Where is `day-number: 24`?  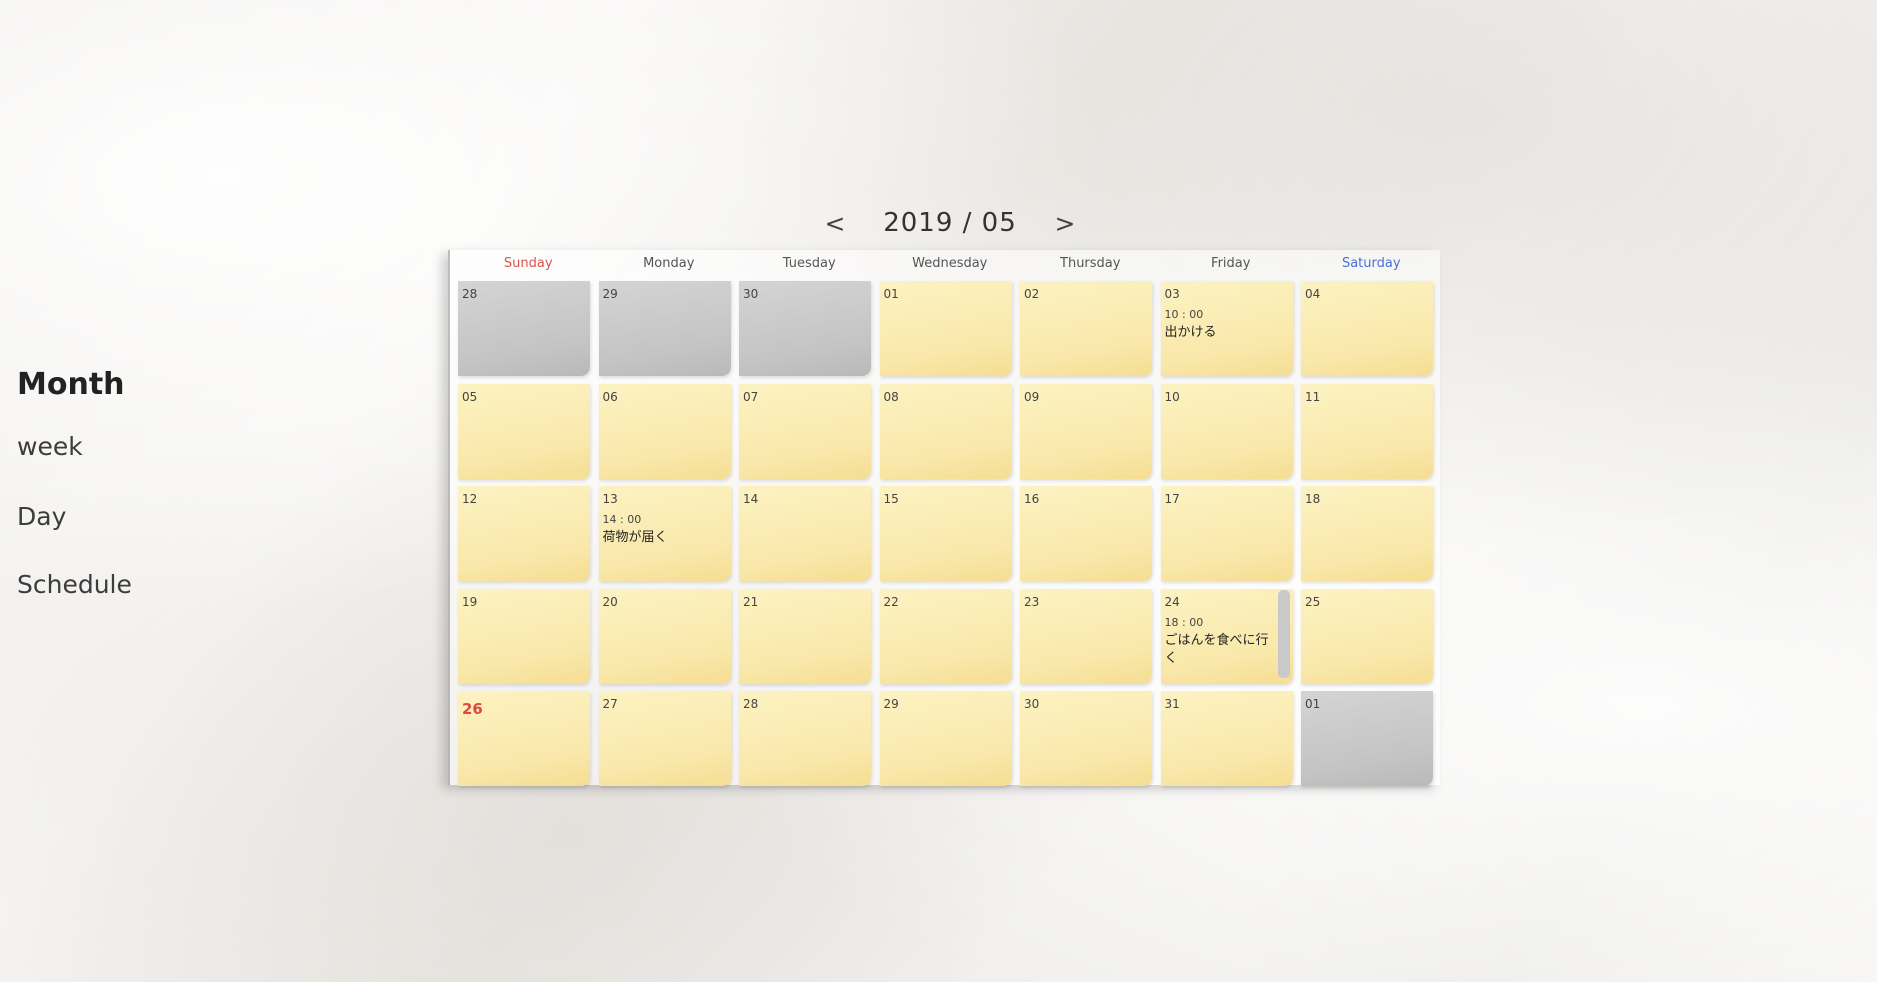 day-number: 24 is located at coordinates (1172, 601).